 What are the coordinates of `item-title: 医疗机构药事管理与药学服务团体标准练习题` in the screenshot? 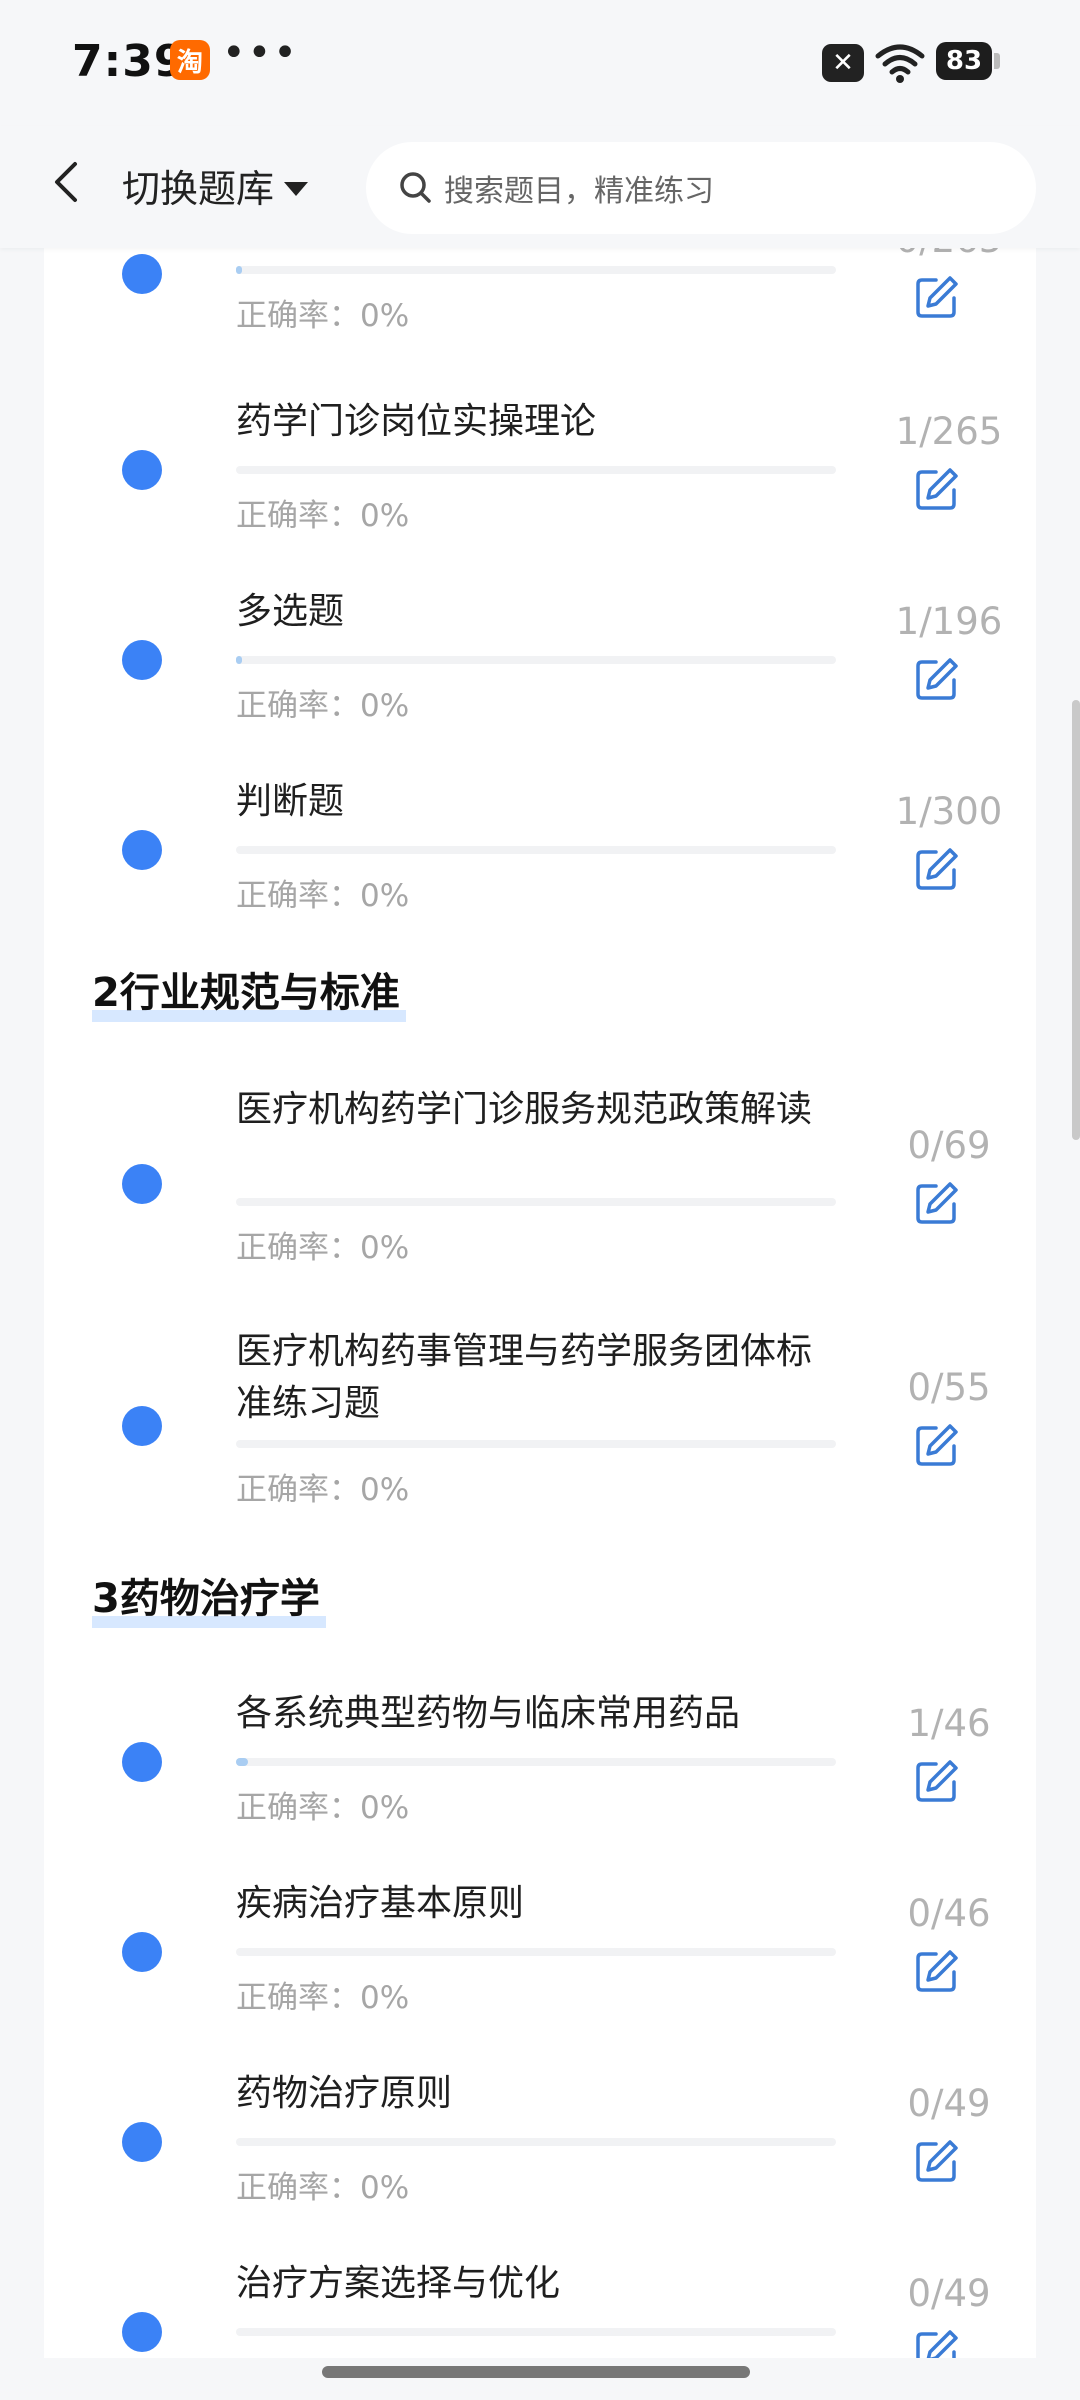 It's located at (524, 1377).